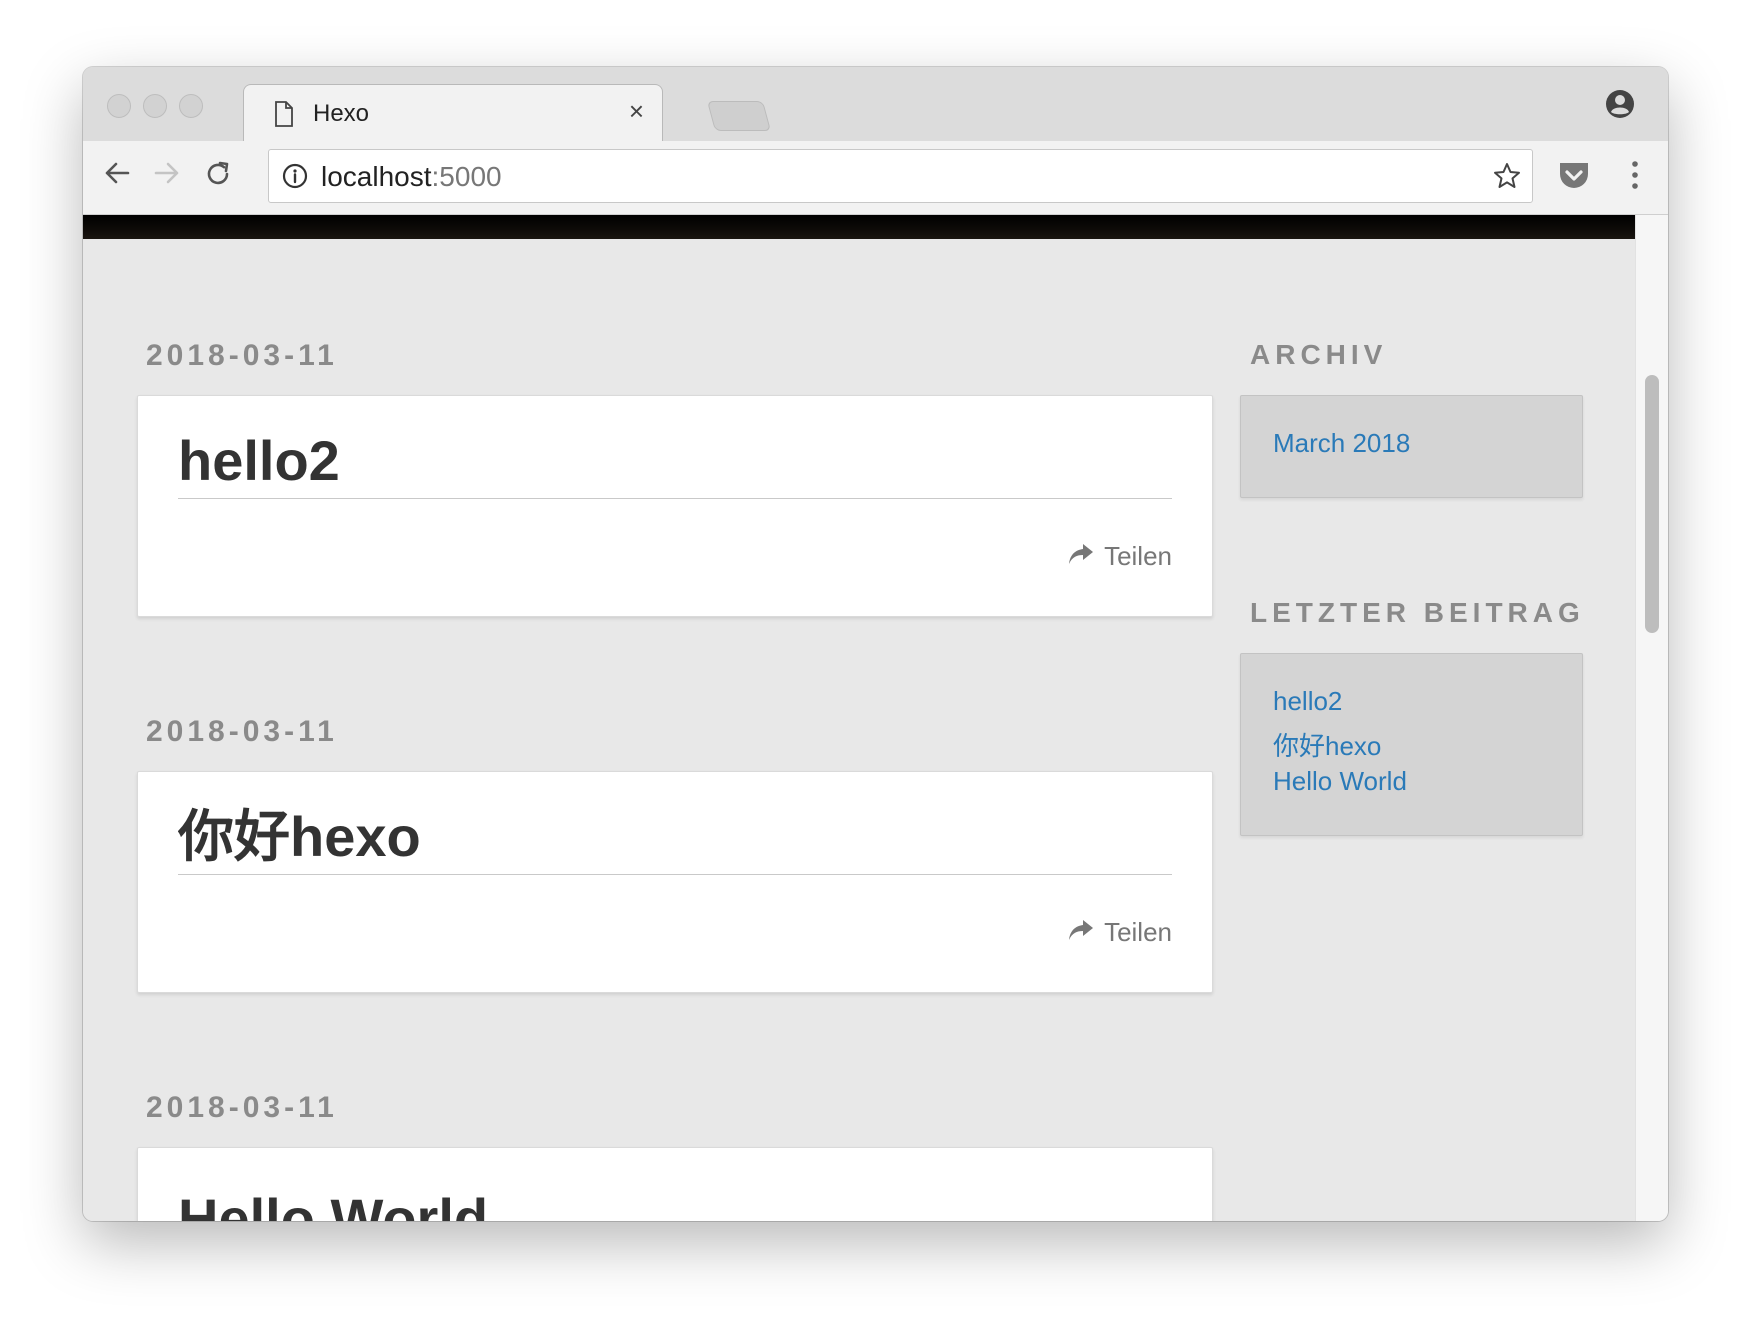 This screenshot has height=1320, width=1750. I want to click on zoom-window-button, so click(191, 106).